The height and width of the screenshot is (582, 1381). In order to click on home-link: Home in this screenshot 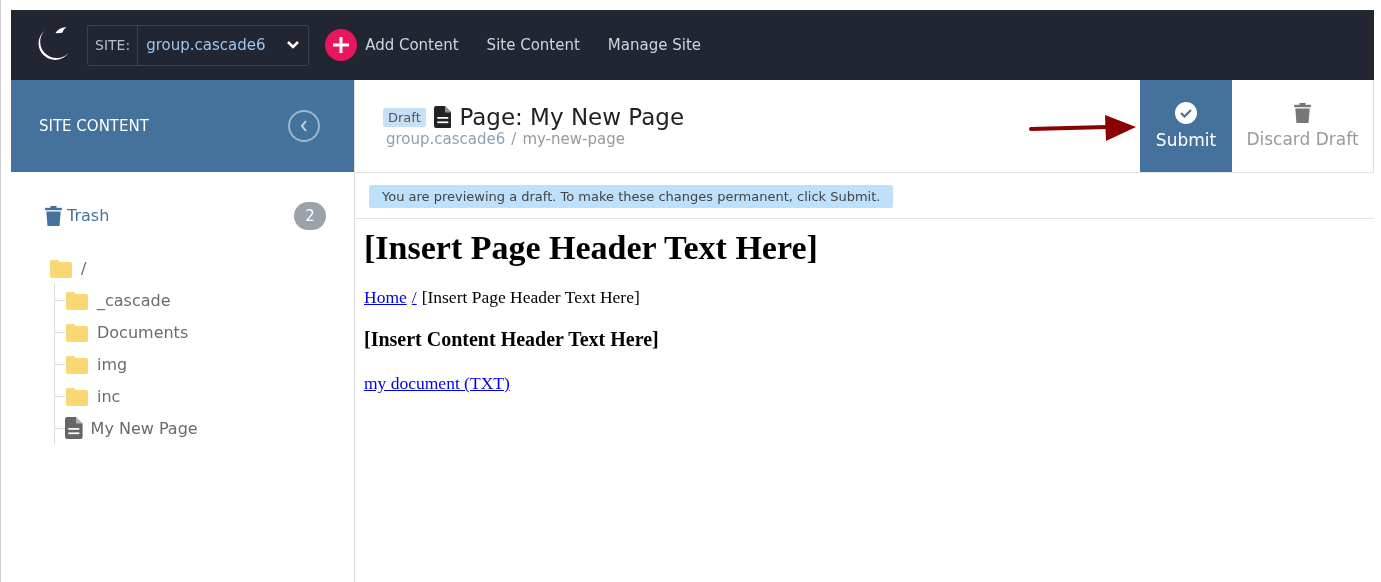, I will do `click(385, 297)`.